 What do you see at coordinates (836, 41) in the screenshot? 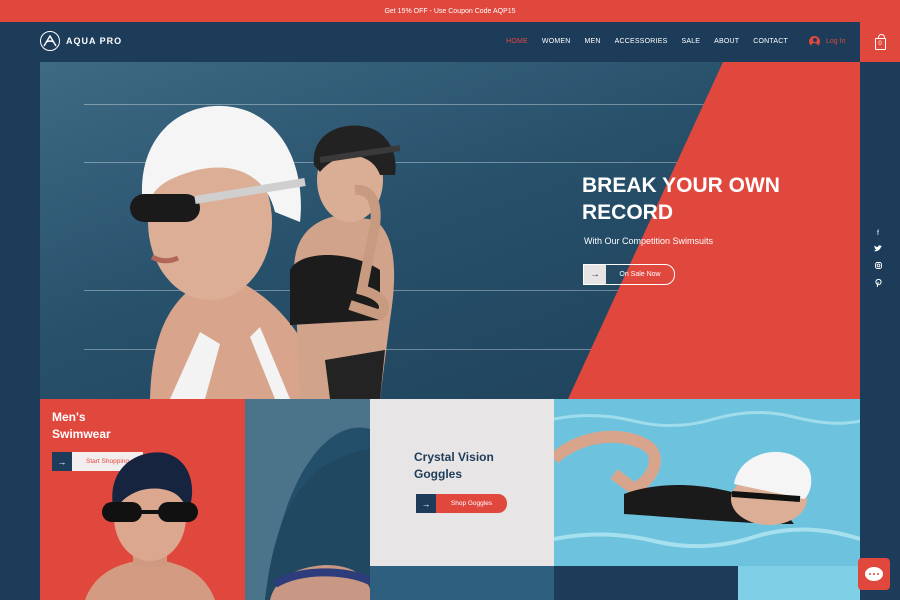
I see `login-label: Log In` at bounding box center [836, 41].